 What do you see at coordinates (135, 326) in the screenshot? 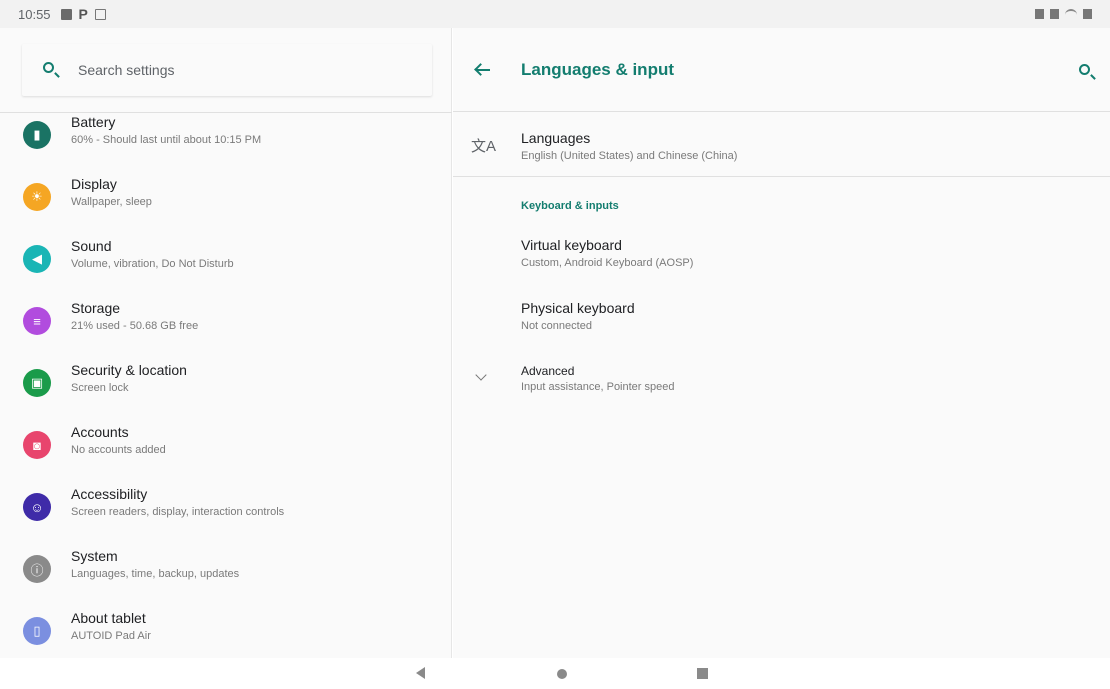
I see `setting-subtitle: 21% used - 50.68 GB free` at bounding box center [135, 326].